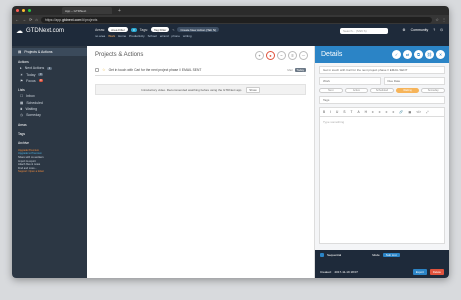 The height and width of the screenshot is (300, 461). What do you see at coordinates (45, 31) in the screenshot?
I see `logo-text: GTDNext.com` at bounding box center [45, 31].